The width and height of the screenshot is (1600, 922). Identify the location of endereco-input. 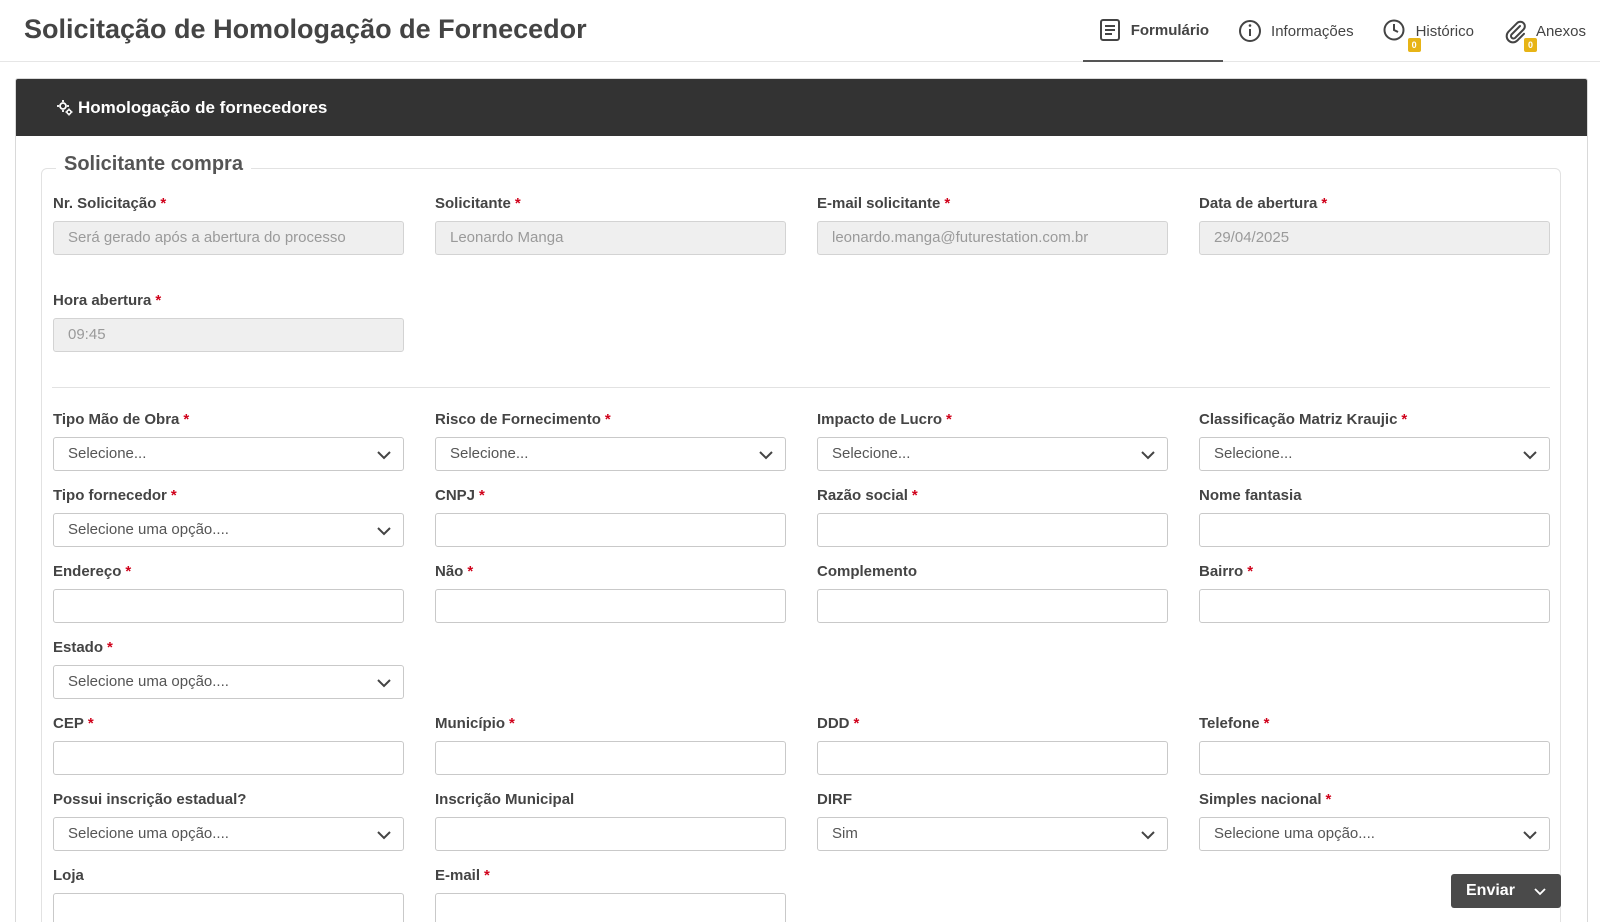
(228, 606).